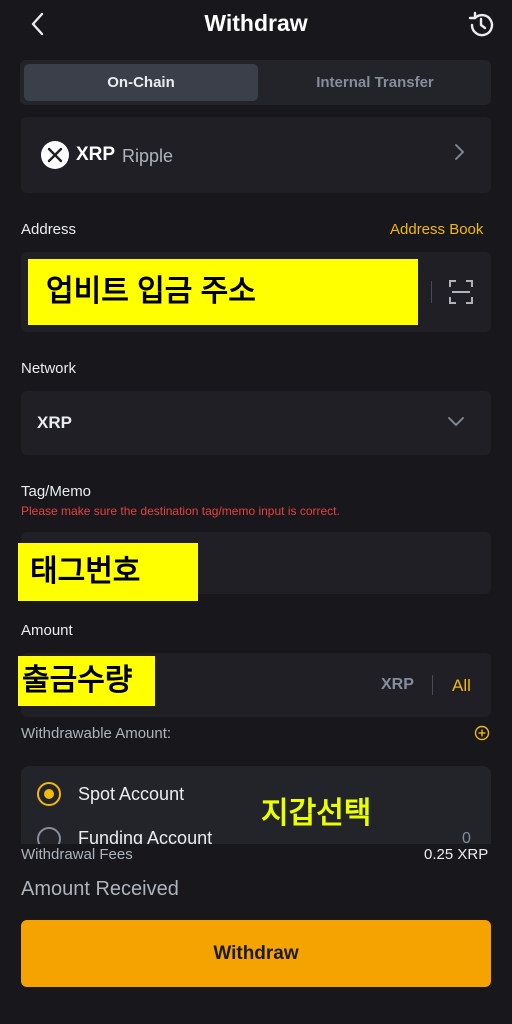 Image resolution: width=512 pixels, height=1024 pixels. I want to click on fees-value: 0.25 XRP, so click(456, 854).